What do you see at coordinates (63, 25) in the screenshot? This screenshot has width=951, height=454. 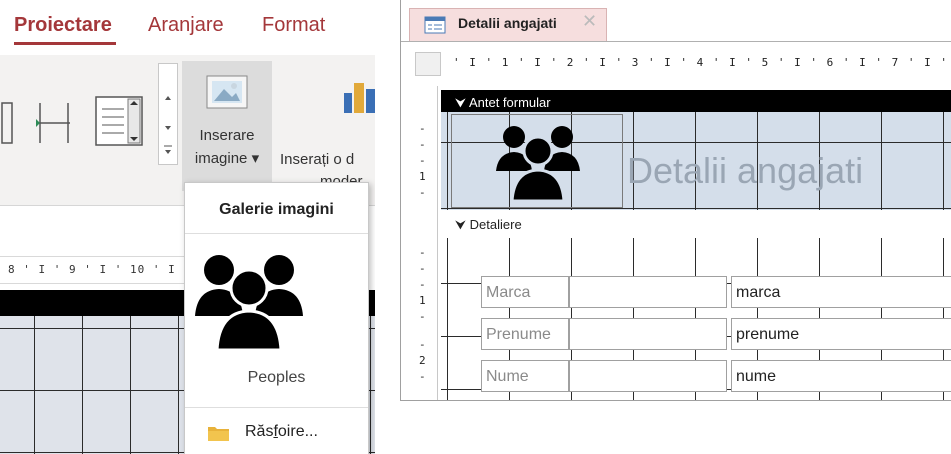 I see `tab-proiectare: Proiectare` at bounding box center [63, 25].